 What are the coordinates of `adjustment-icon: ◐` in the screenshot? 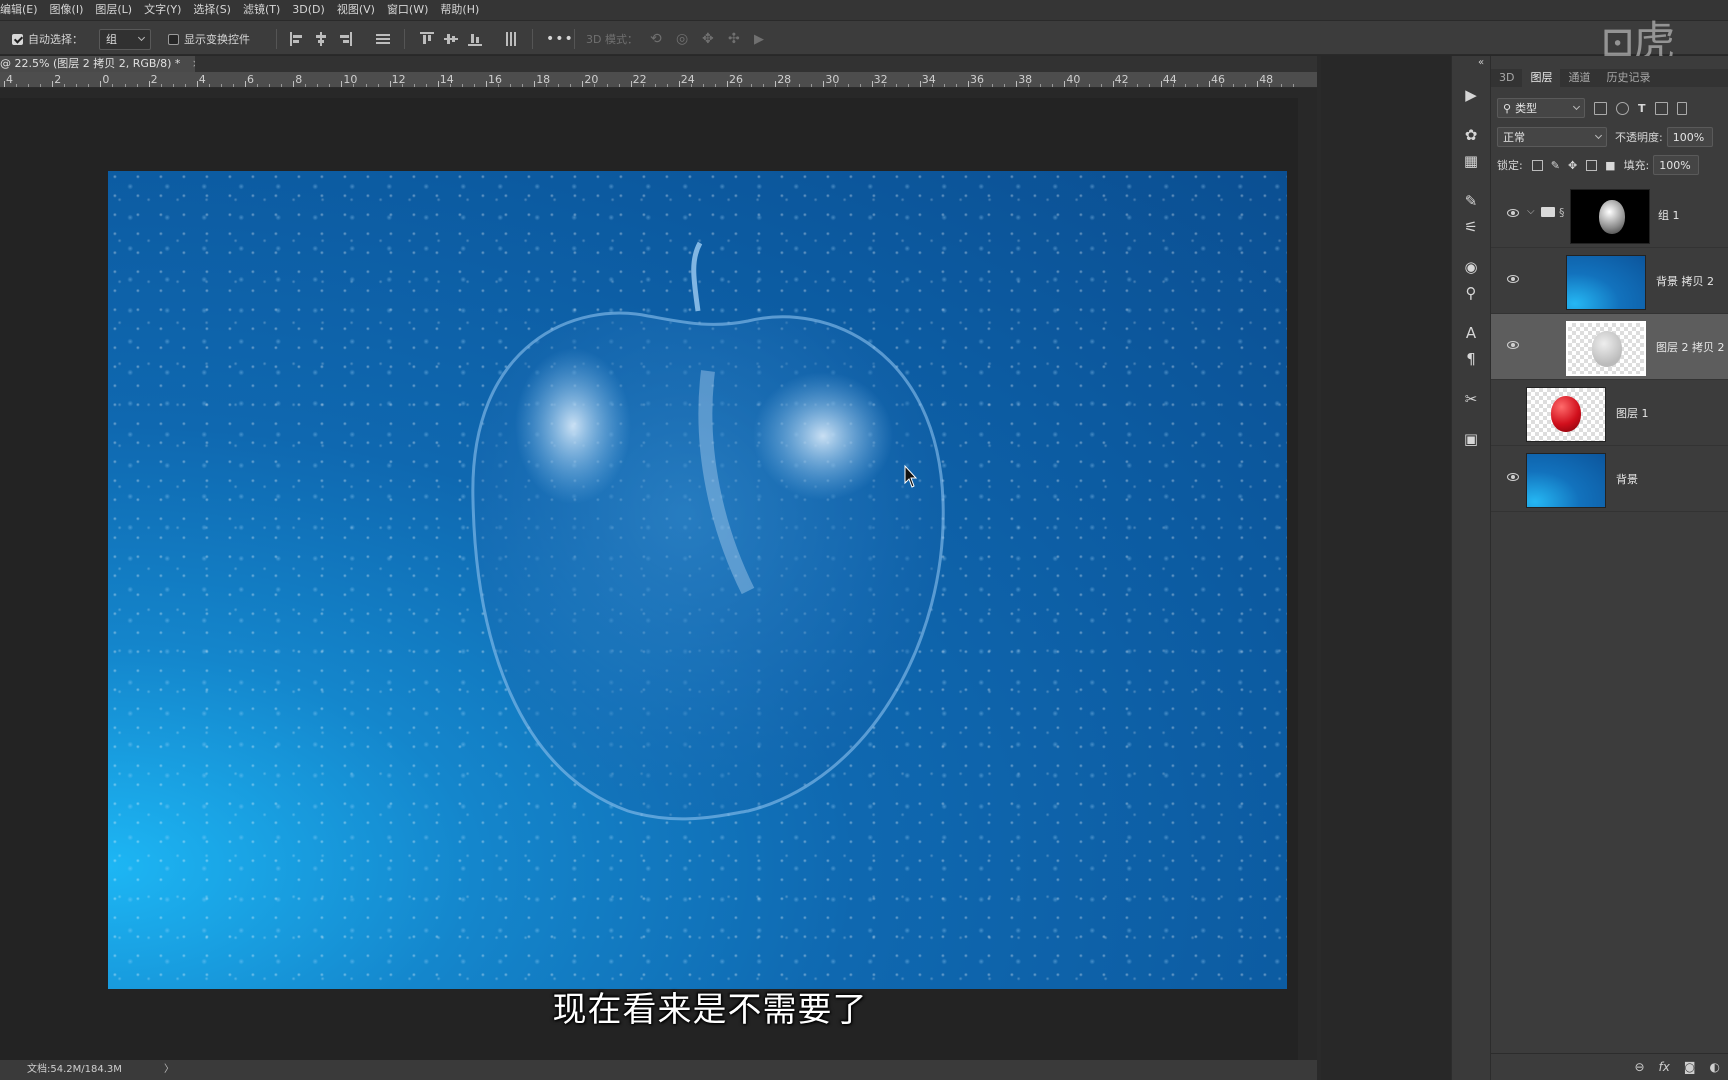 It's located at (1715, 1067).